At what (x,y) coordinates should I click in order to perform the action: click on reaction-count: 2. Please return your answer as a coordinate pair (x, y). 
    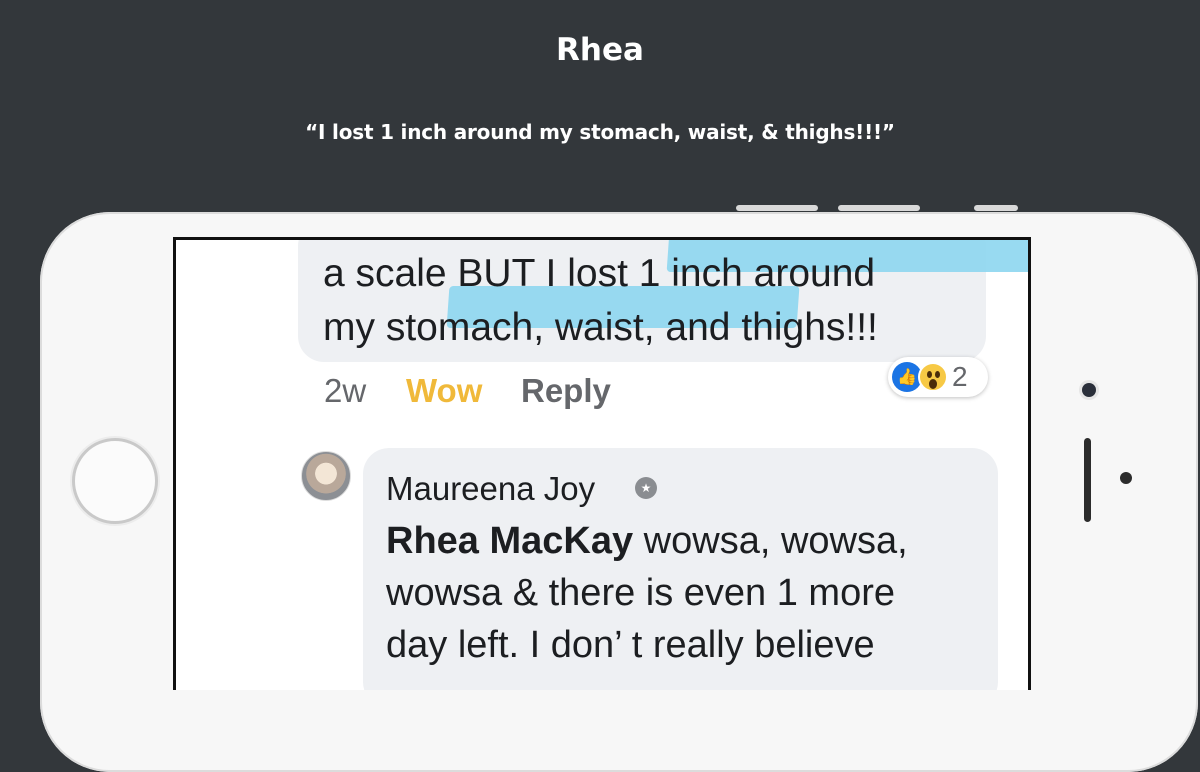
    Looking at the image, I should click on (960, 376).